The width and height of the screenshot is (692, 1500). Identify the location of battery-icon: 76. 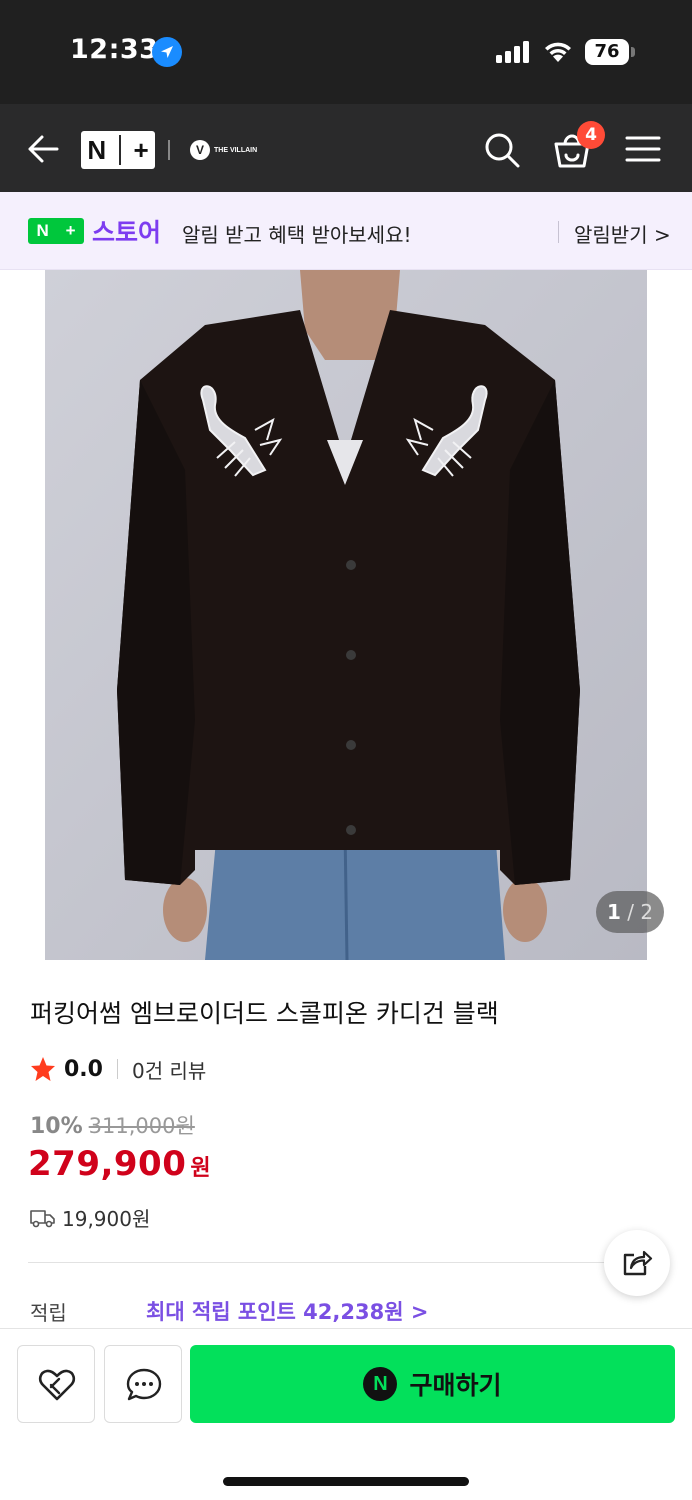
(610, 52).